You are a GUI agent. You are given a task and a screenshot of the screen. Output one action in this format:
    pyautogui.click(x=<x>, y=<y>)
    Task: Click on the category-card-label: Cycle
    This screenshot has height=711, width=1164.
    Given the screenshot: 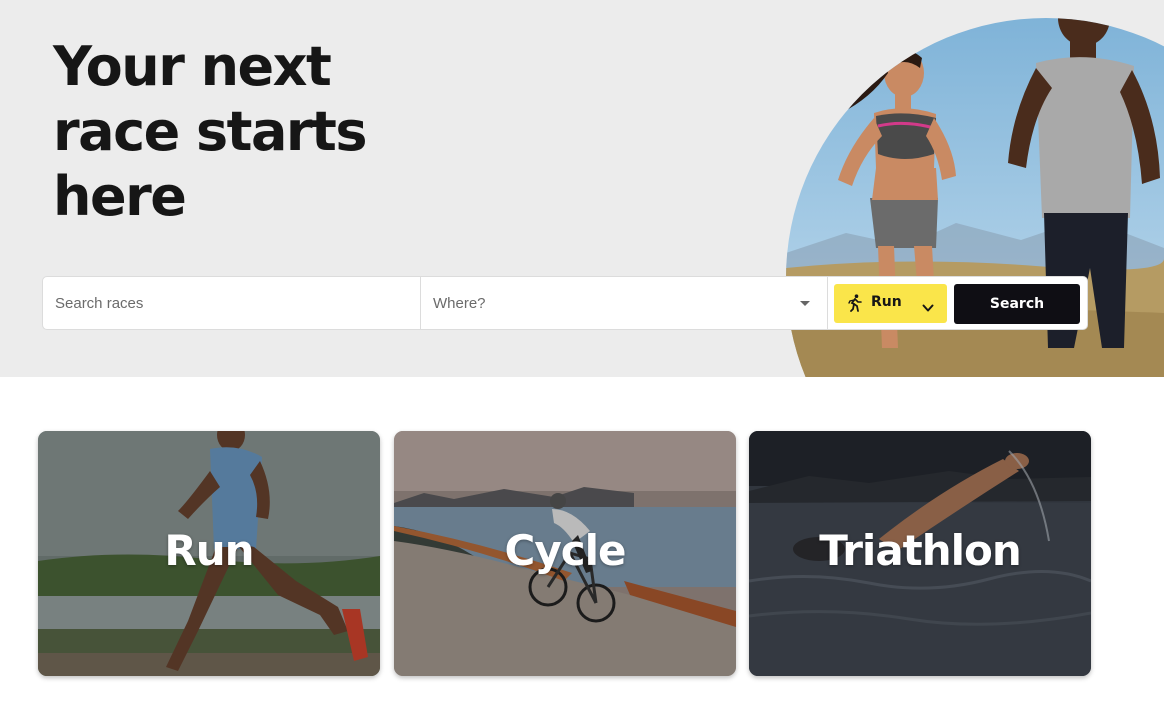 What is the action you would take?
    pyautogui.click(x=565, y=550)
    